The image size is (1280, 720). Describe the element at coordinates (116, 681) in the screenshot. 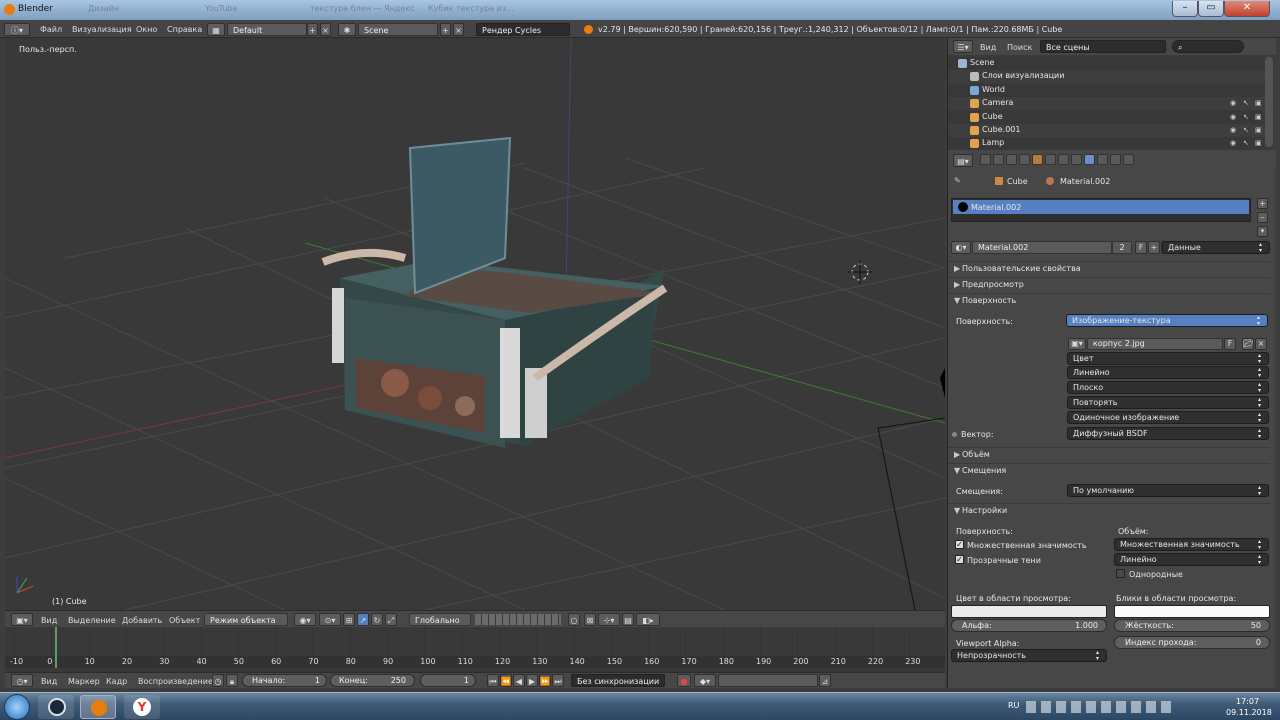

I see `timeline-menu-frame: Кадр` at that location.